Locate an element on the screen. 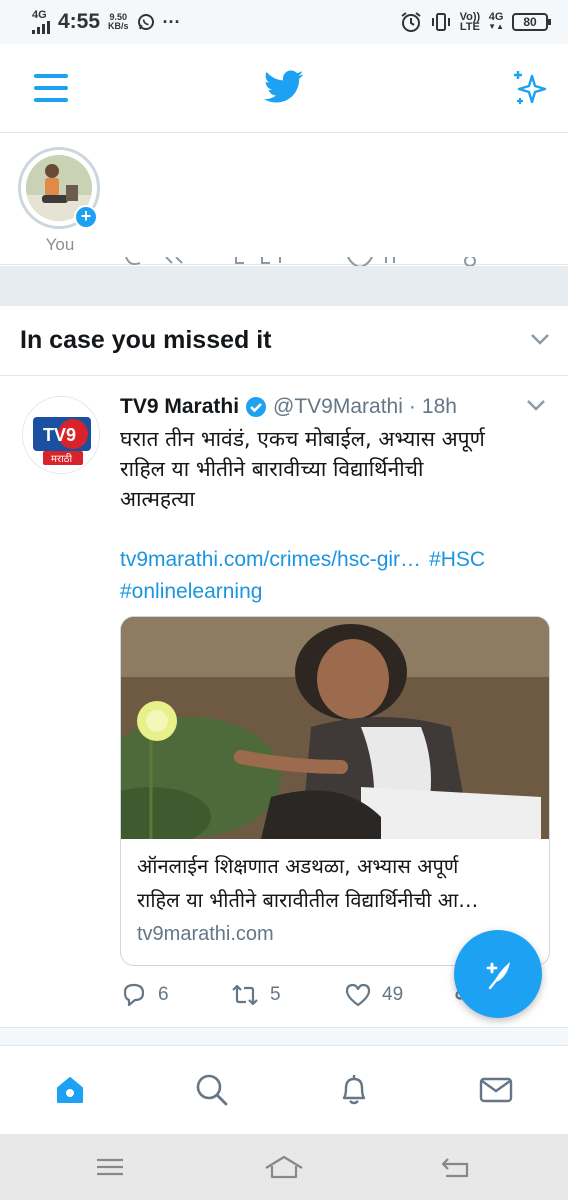 The image size is (568, 1200). signal-group: 4G is located at coordinates (41, 22).